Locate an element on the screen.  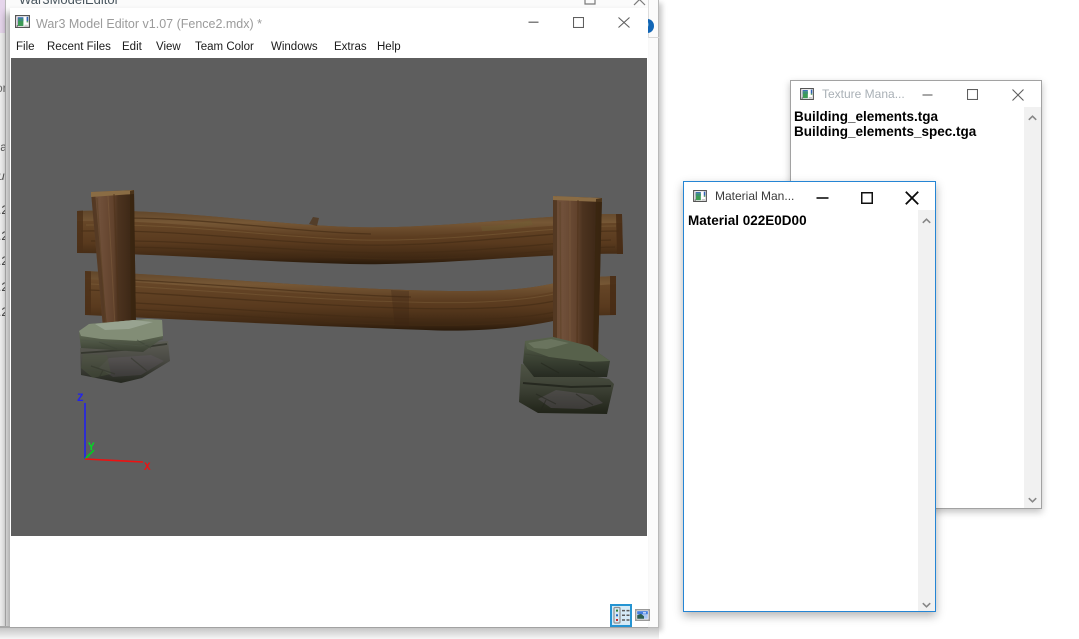
svg-text: X is located at coordinates (147, 468).